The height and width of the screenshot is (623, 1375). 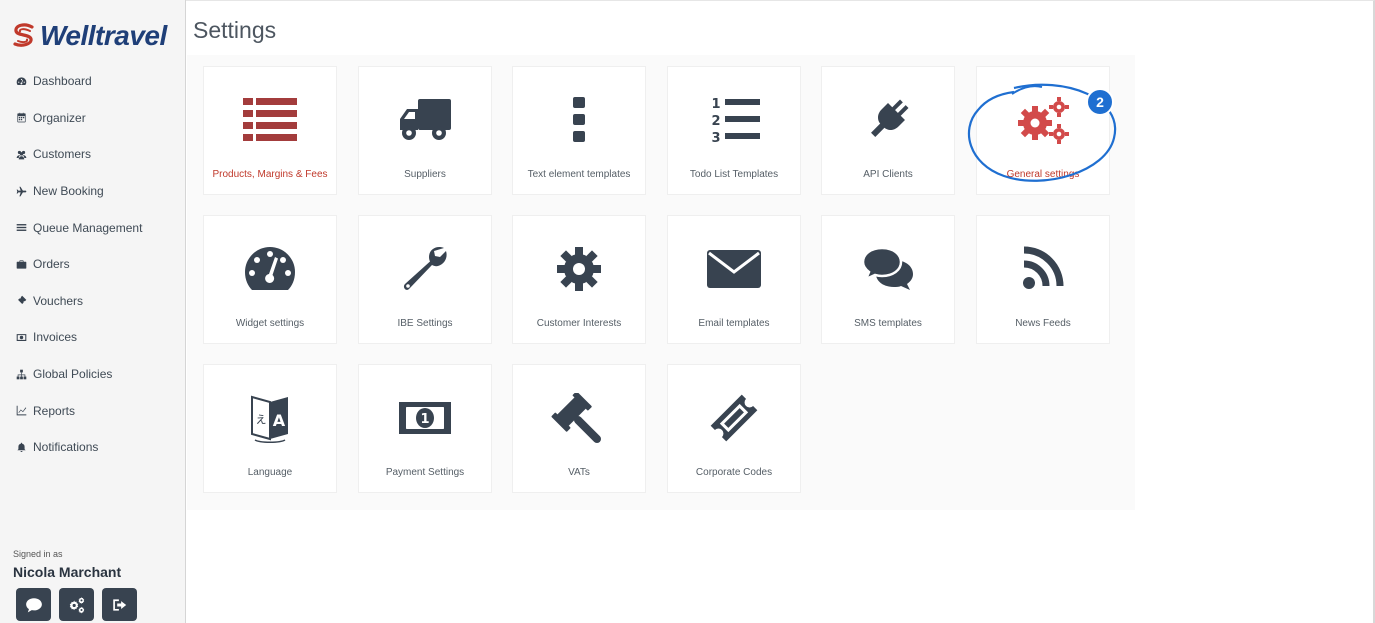 I want to click on tile-label: Todo List Templates, so click(x=734, y=174).